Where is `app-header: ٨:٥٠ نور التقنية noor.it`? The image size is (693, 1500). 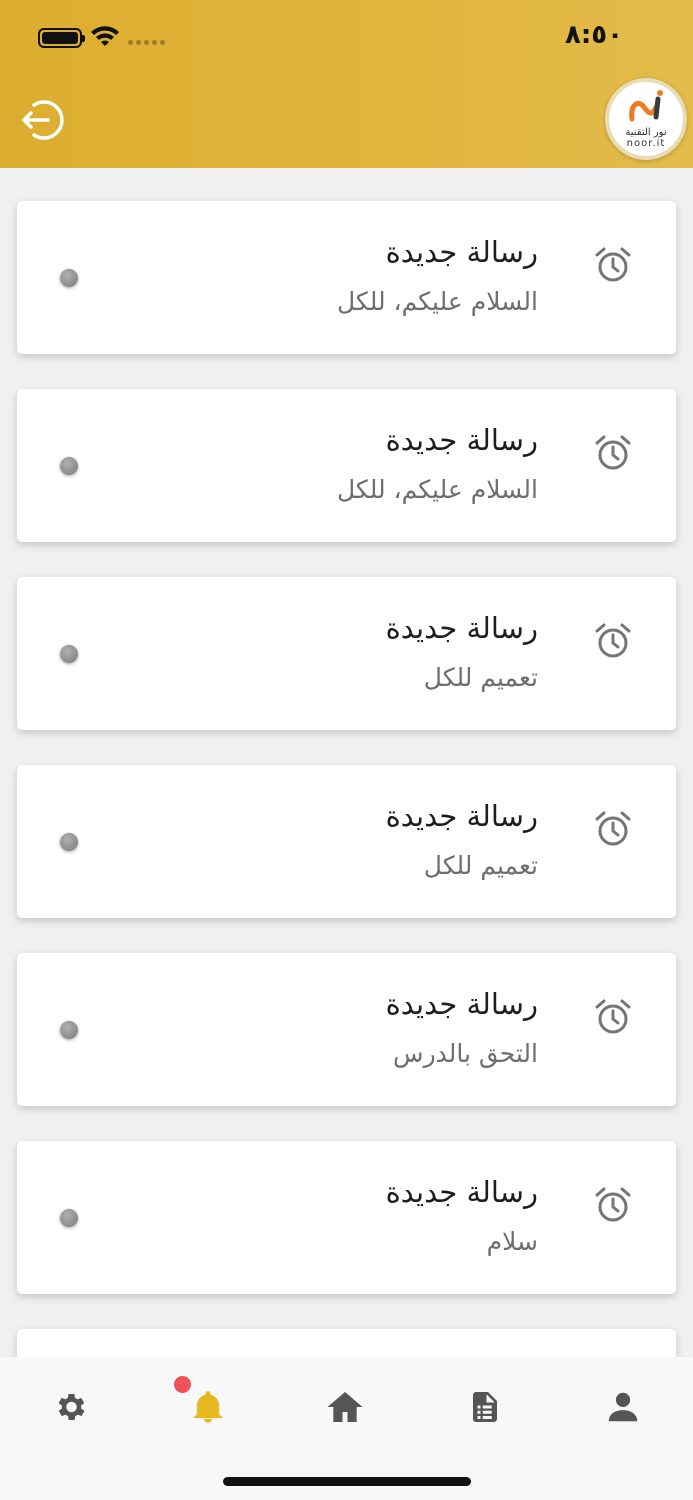 app-header: ٨:٥٠ نور التقنية noor.it is located at coordinates (346, 84).